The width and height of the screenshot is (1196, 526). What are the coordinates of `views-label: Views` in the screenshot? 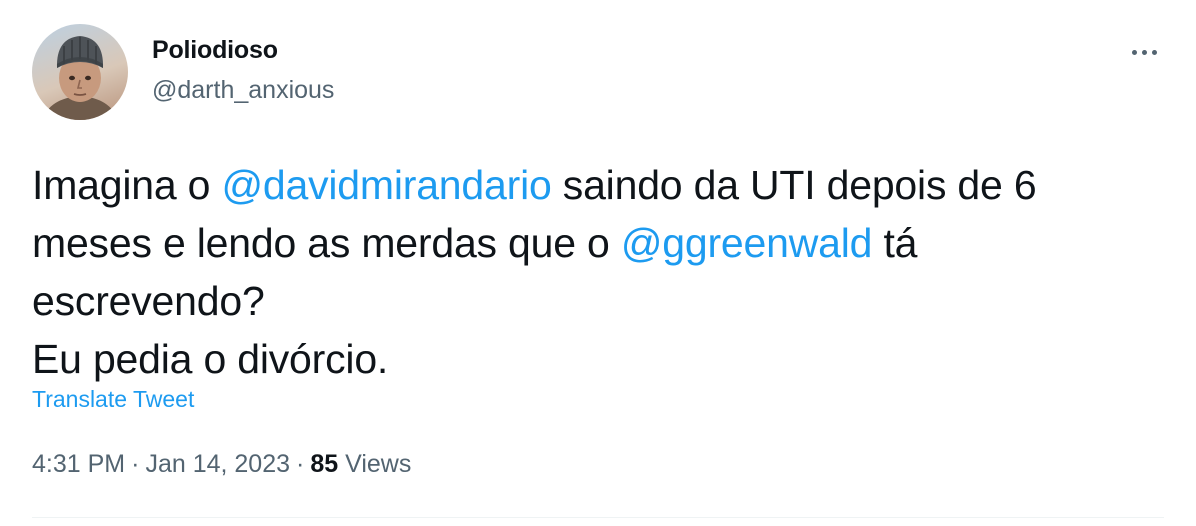 It's located at (378, 464).